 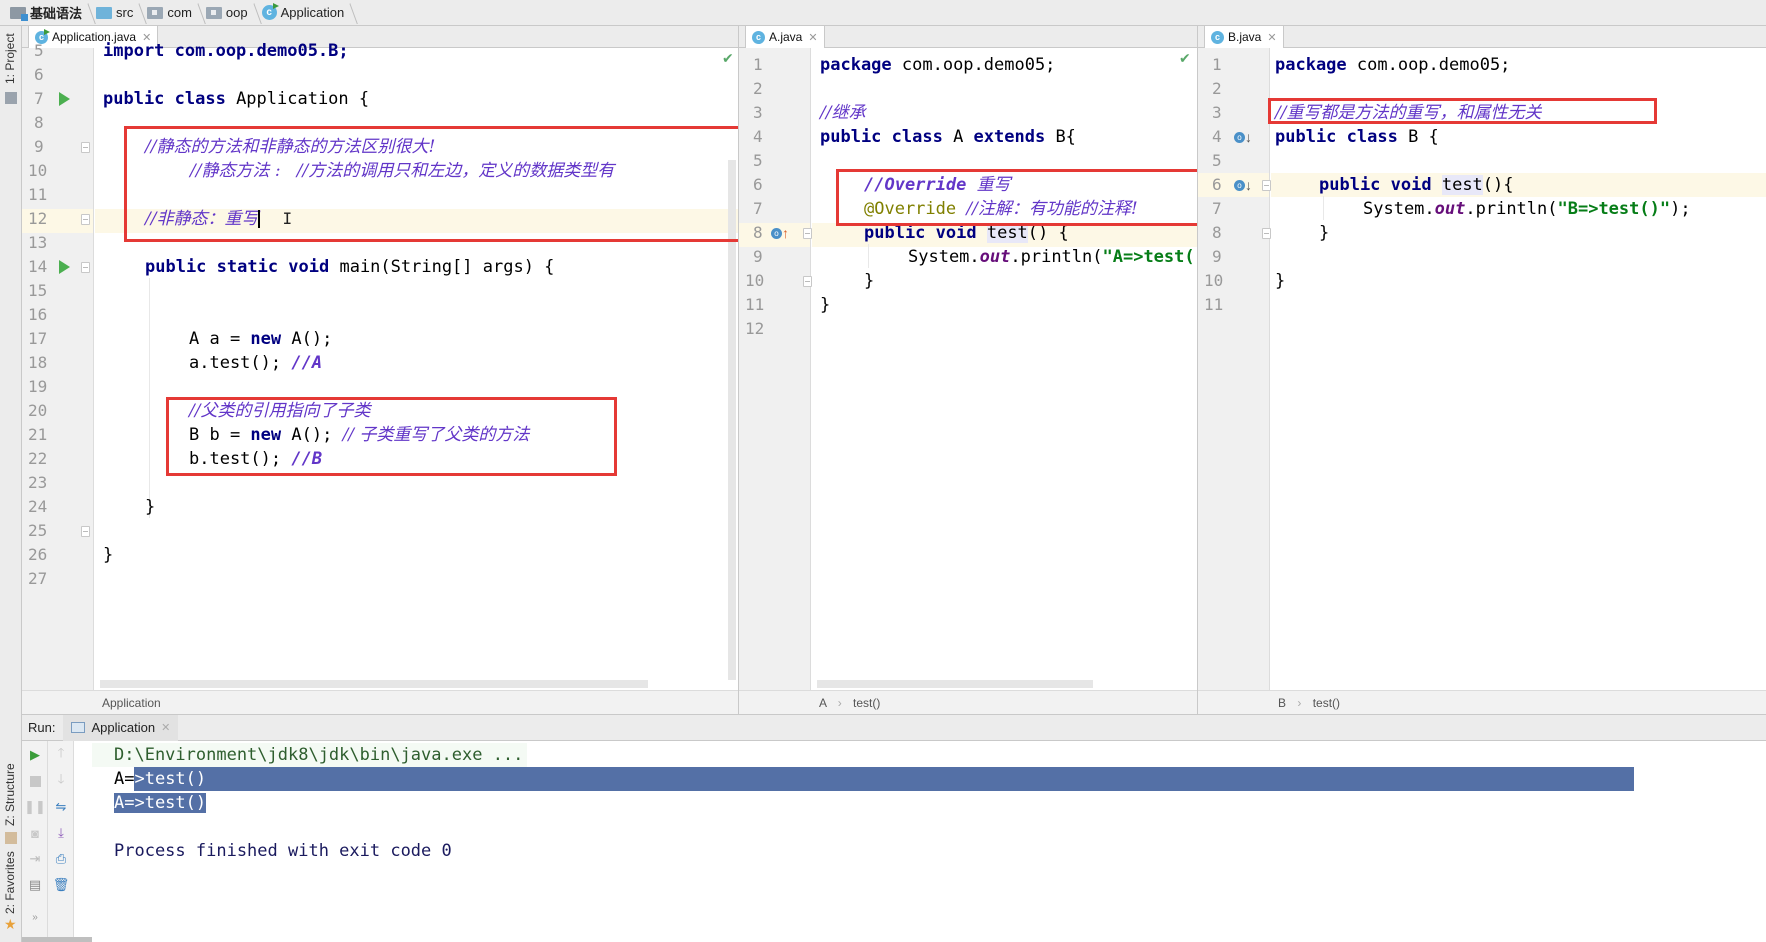 What do you see at coordinates (35, 841) in the screenshot?
I see `run-toolbar-primary: ▶ ❚❚ ◙ ⇥ ▤ »` at bounding box center [35, 841].